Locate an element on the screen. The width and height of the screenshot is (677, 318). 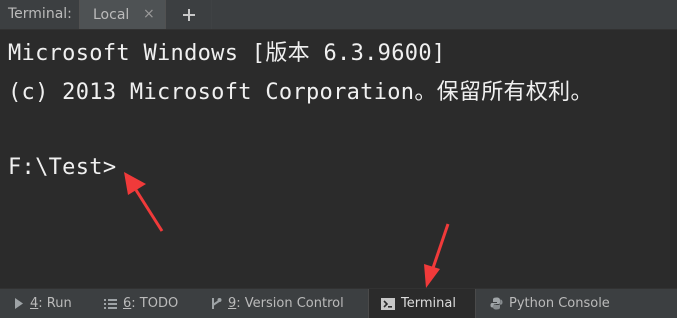
terminal-line: (c) 2013 Microsoft Corporation。保留所有权利。 is located at coordinates (300, 92).